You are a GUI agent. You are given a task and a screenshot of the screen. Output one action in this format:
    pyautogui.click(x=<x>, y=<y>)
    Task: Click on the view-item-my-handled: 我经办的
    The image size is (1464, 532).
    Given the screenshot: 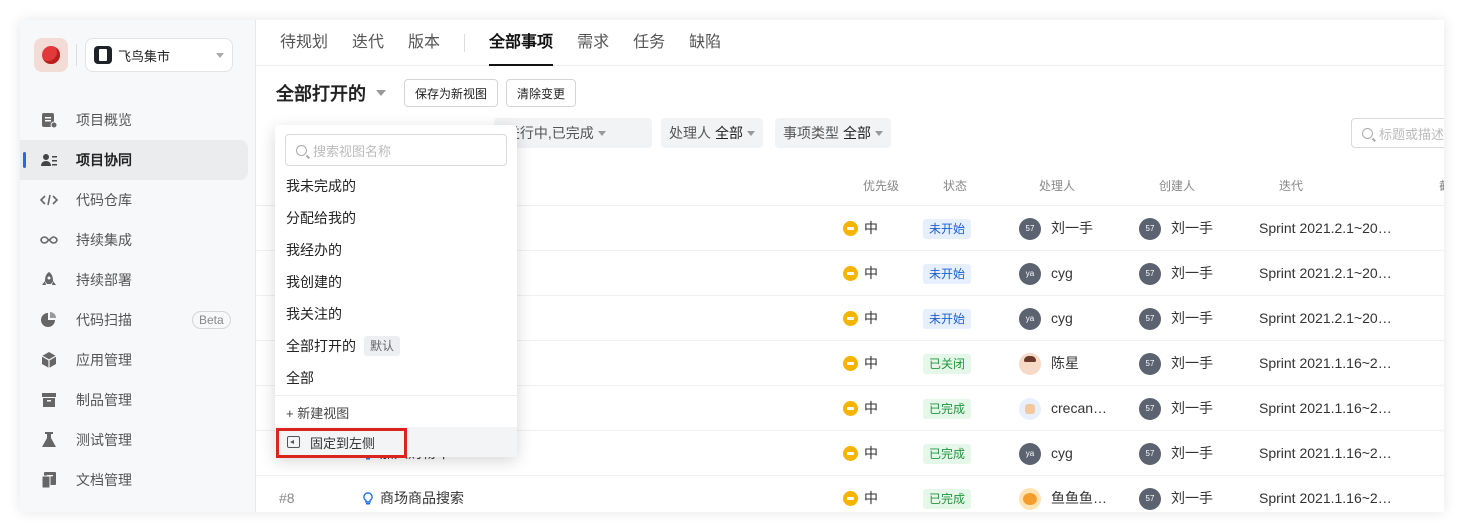 What is the action you would take?
    pyautogui.click(x=396, y=250)
    